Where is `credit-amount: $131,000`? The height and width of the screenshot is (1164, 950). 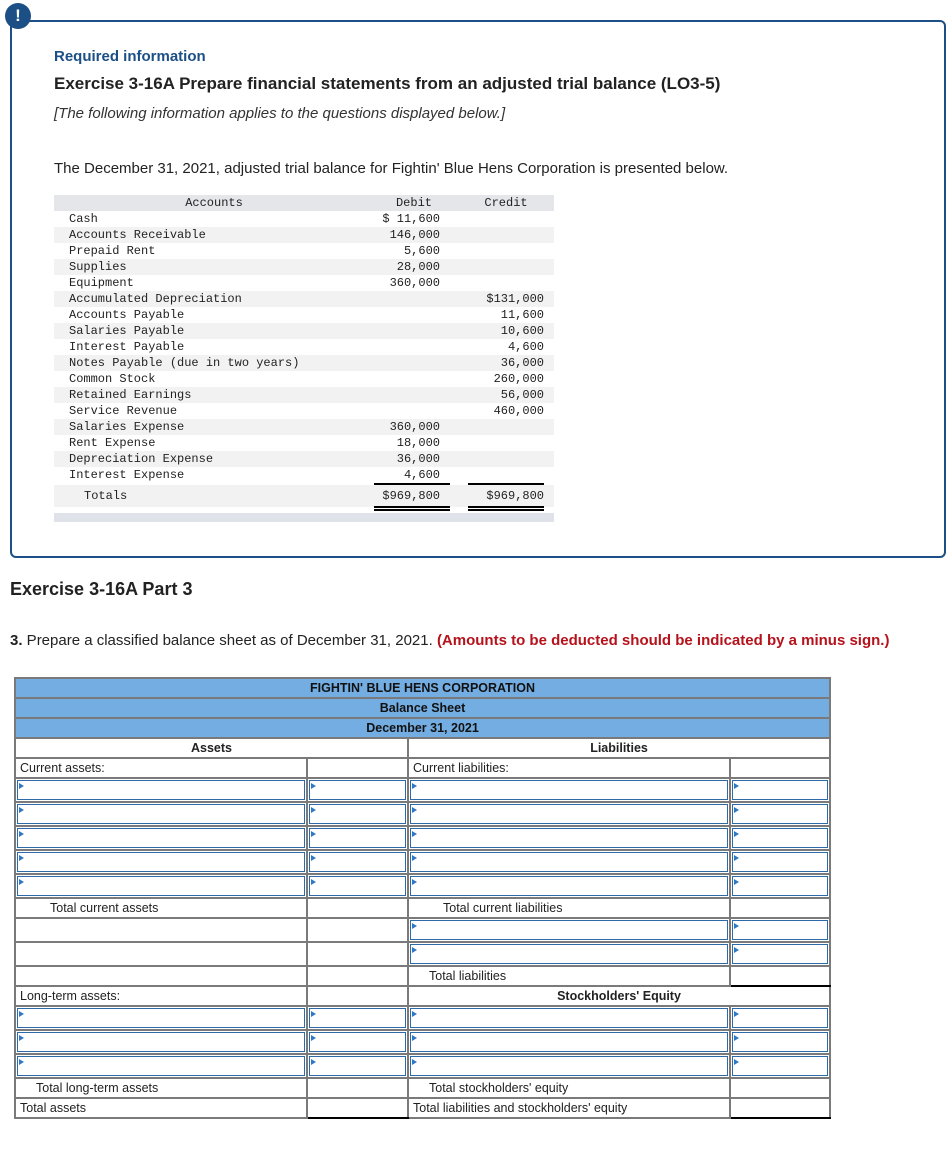
credit-amount: $131,000 is located at coordinates (515, 299).